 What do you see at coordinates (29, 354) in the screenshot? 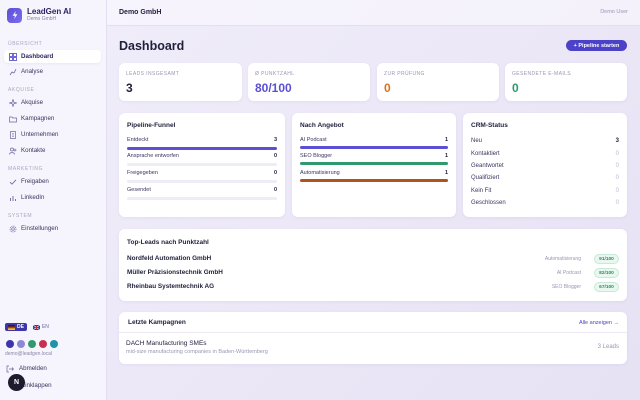
I see `user-email: demo@leadgen.local` at bounding box center [29, 354].